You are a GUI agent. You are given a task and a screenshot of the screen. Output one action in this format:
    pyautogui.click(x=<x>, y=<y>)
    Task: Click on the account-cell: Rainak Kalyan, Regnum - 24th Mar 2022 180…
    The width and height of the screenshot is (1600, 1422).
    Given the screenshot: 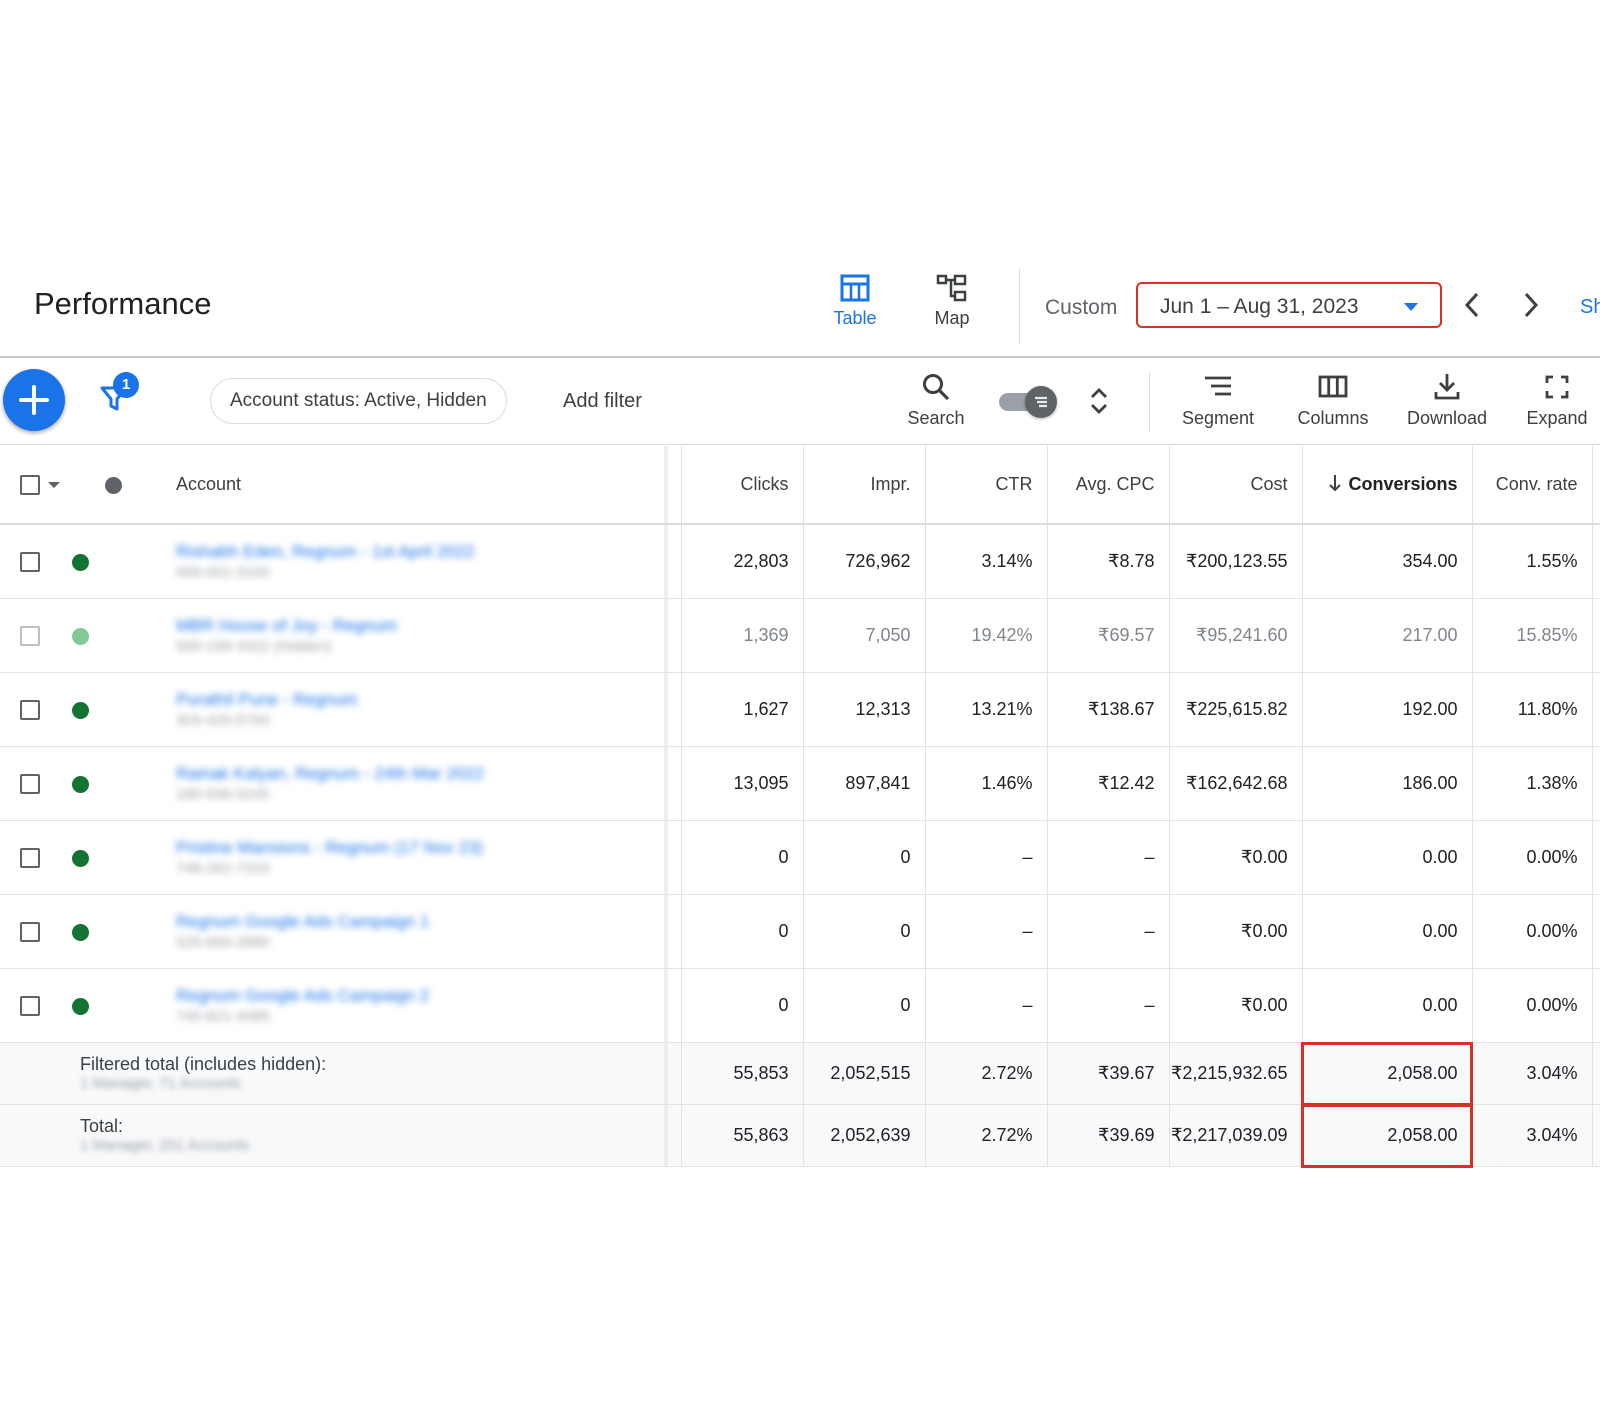 What is the action you would take?
    pyautogui.click(x=409, y=783)
    